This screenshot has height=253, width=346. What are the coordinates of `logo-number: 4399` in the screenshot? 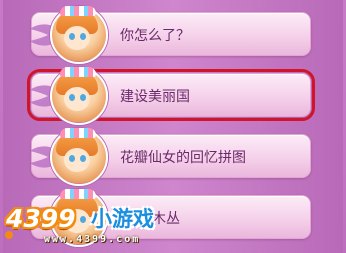 It's located at (41, 218).